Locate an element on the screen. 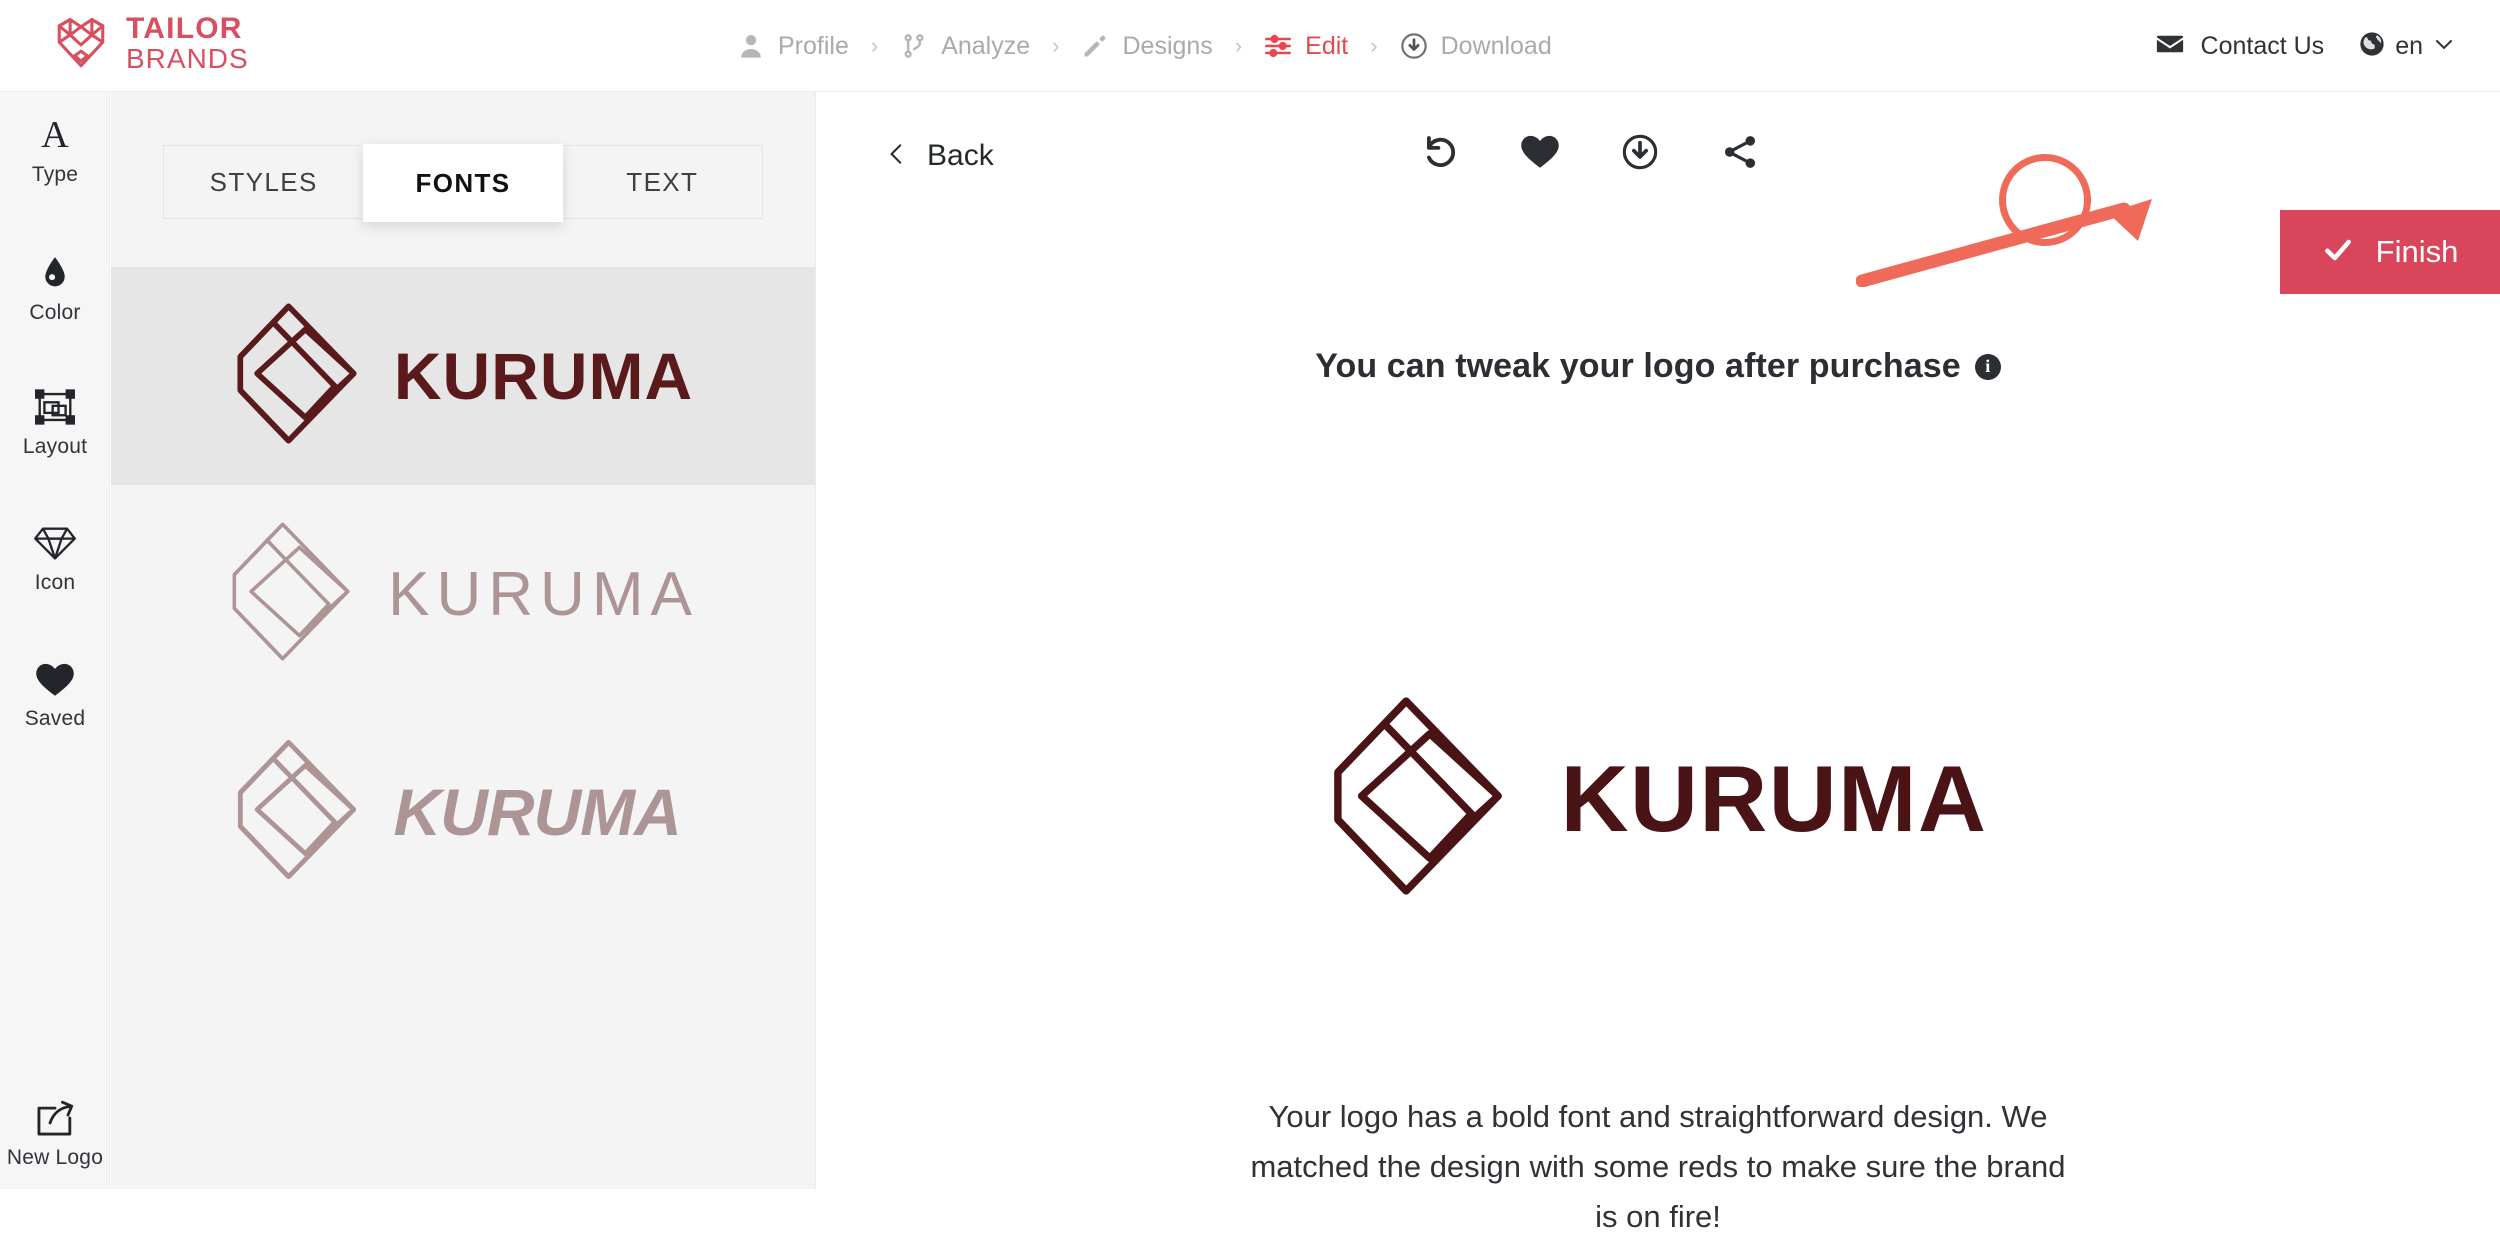  sliders-icon is located at coordinates (1278, 46).